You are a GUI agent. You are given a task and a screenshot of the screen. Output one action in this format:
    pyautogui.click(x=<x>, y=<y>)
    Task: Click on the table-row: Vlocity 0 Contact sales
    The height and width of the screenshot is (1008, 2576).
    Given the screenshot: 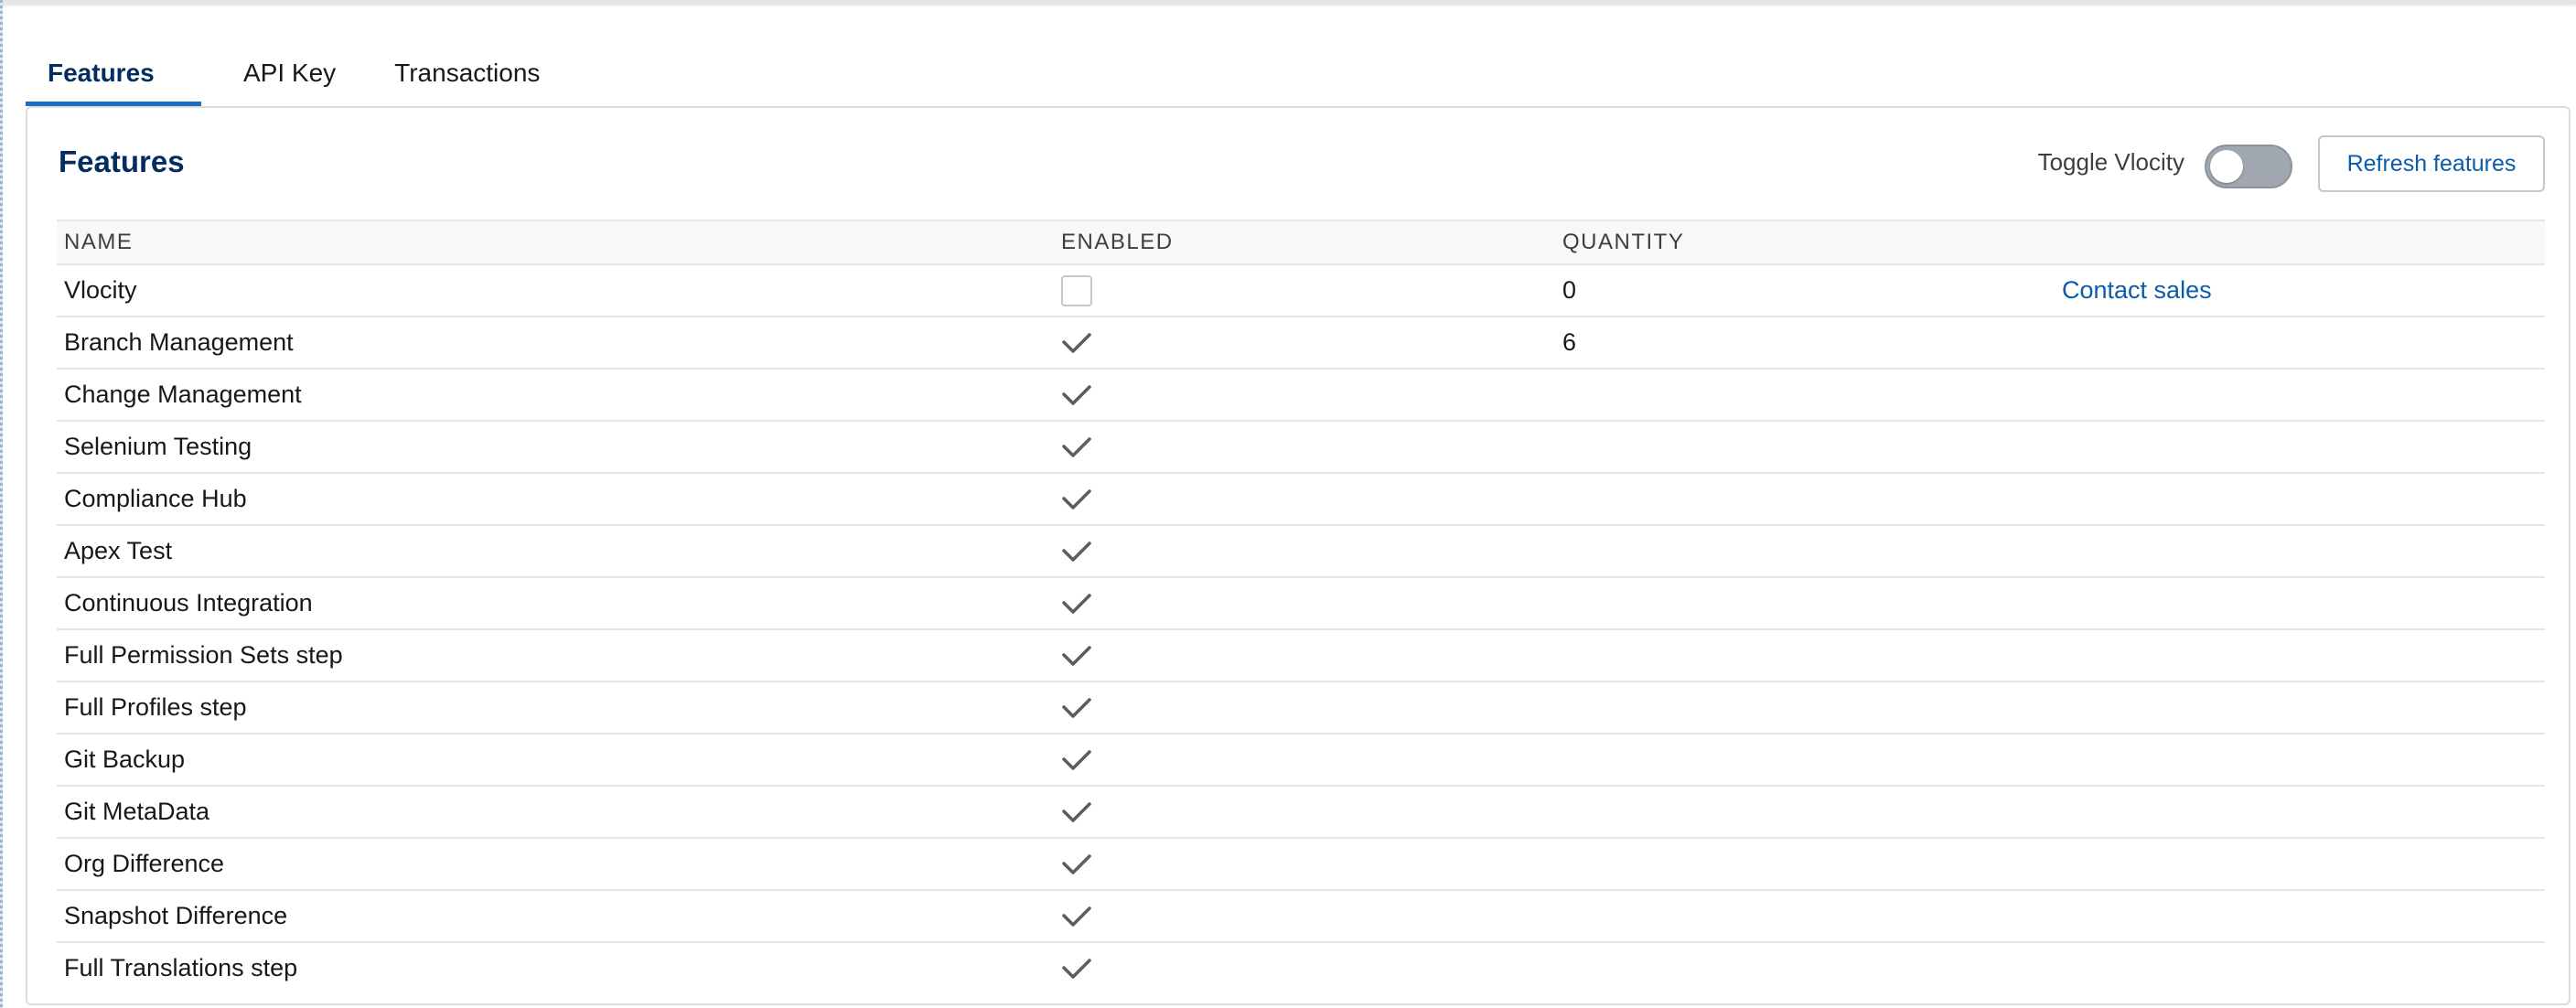 What is the action you would take?
    pyautogui.click(x=1301, y=290)
    